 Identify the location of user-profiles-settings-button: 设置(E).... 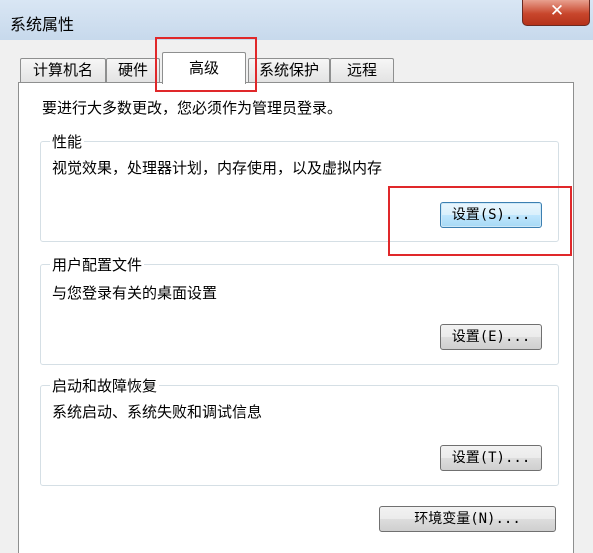
(491, 337).